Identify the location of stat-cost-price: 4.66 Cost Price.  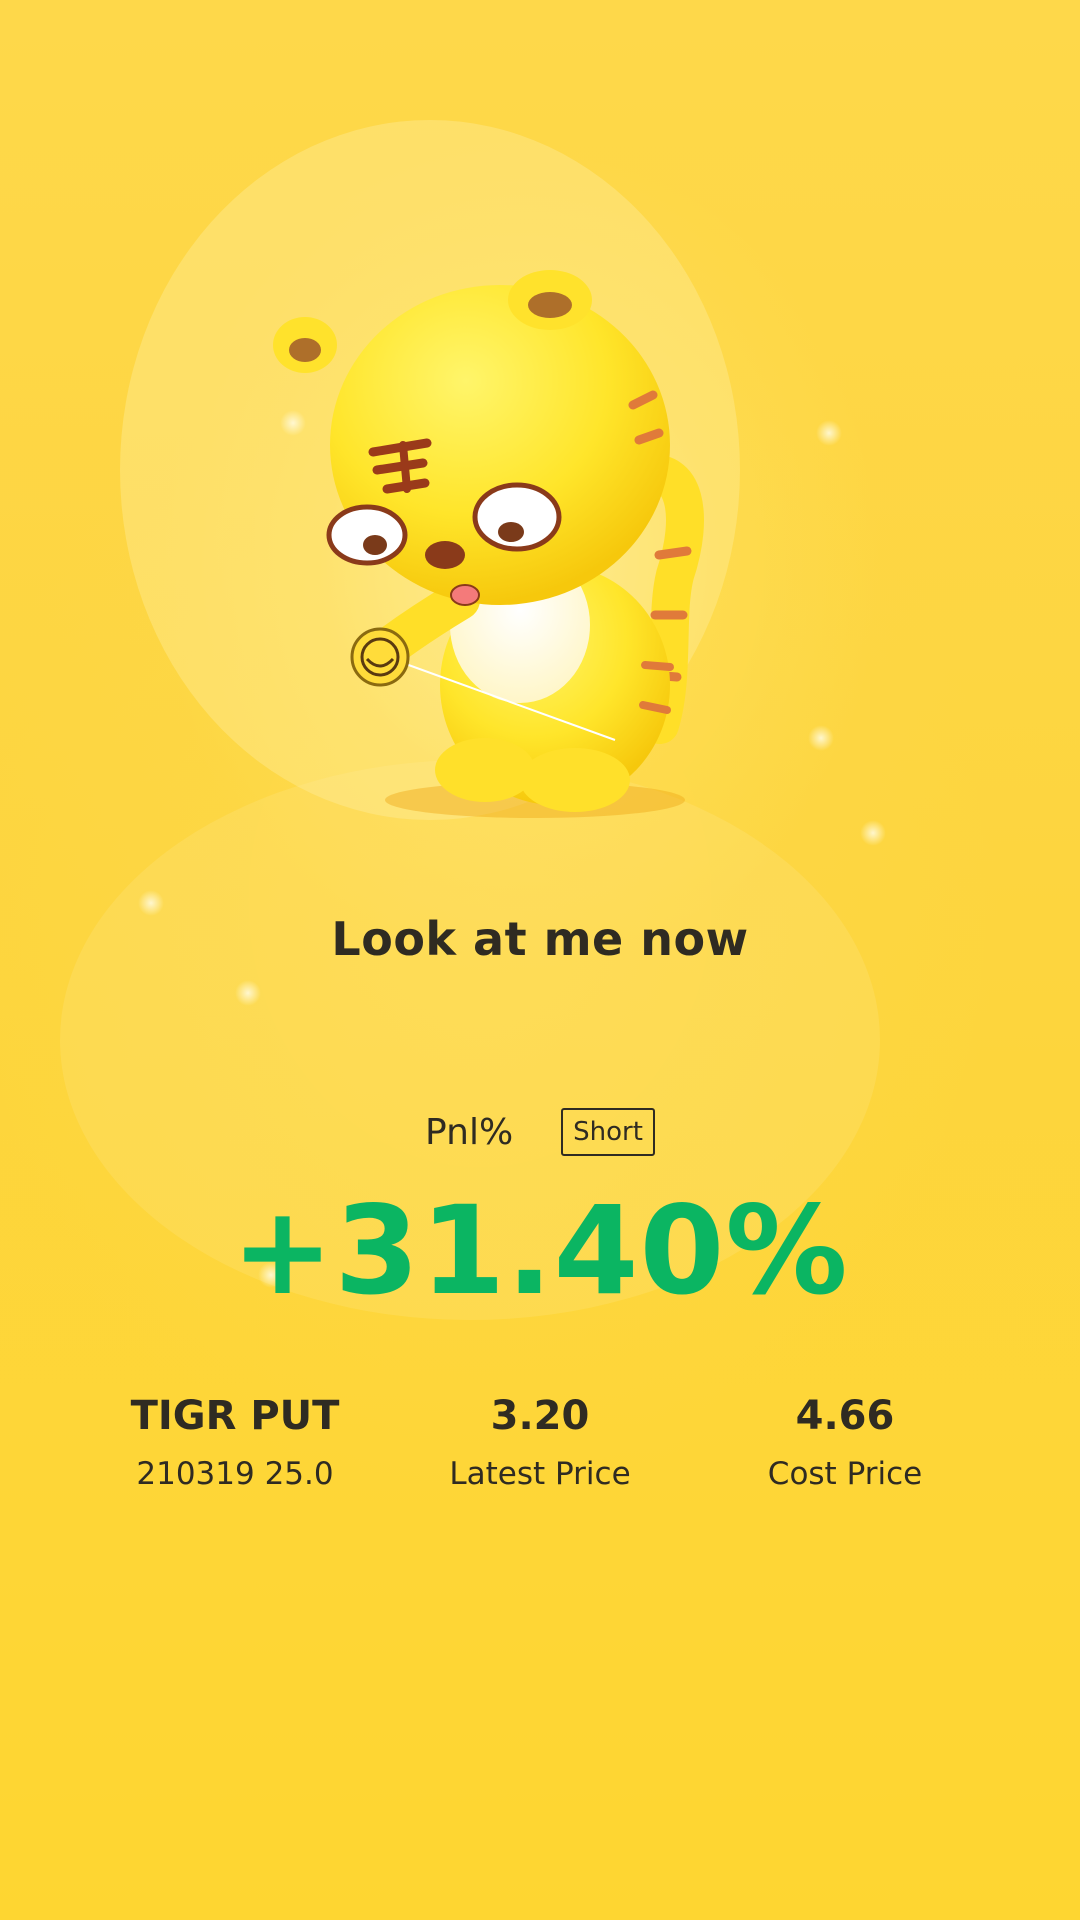
(845, 1441).